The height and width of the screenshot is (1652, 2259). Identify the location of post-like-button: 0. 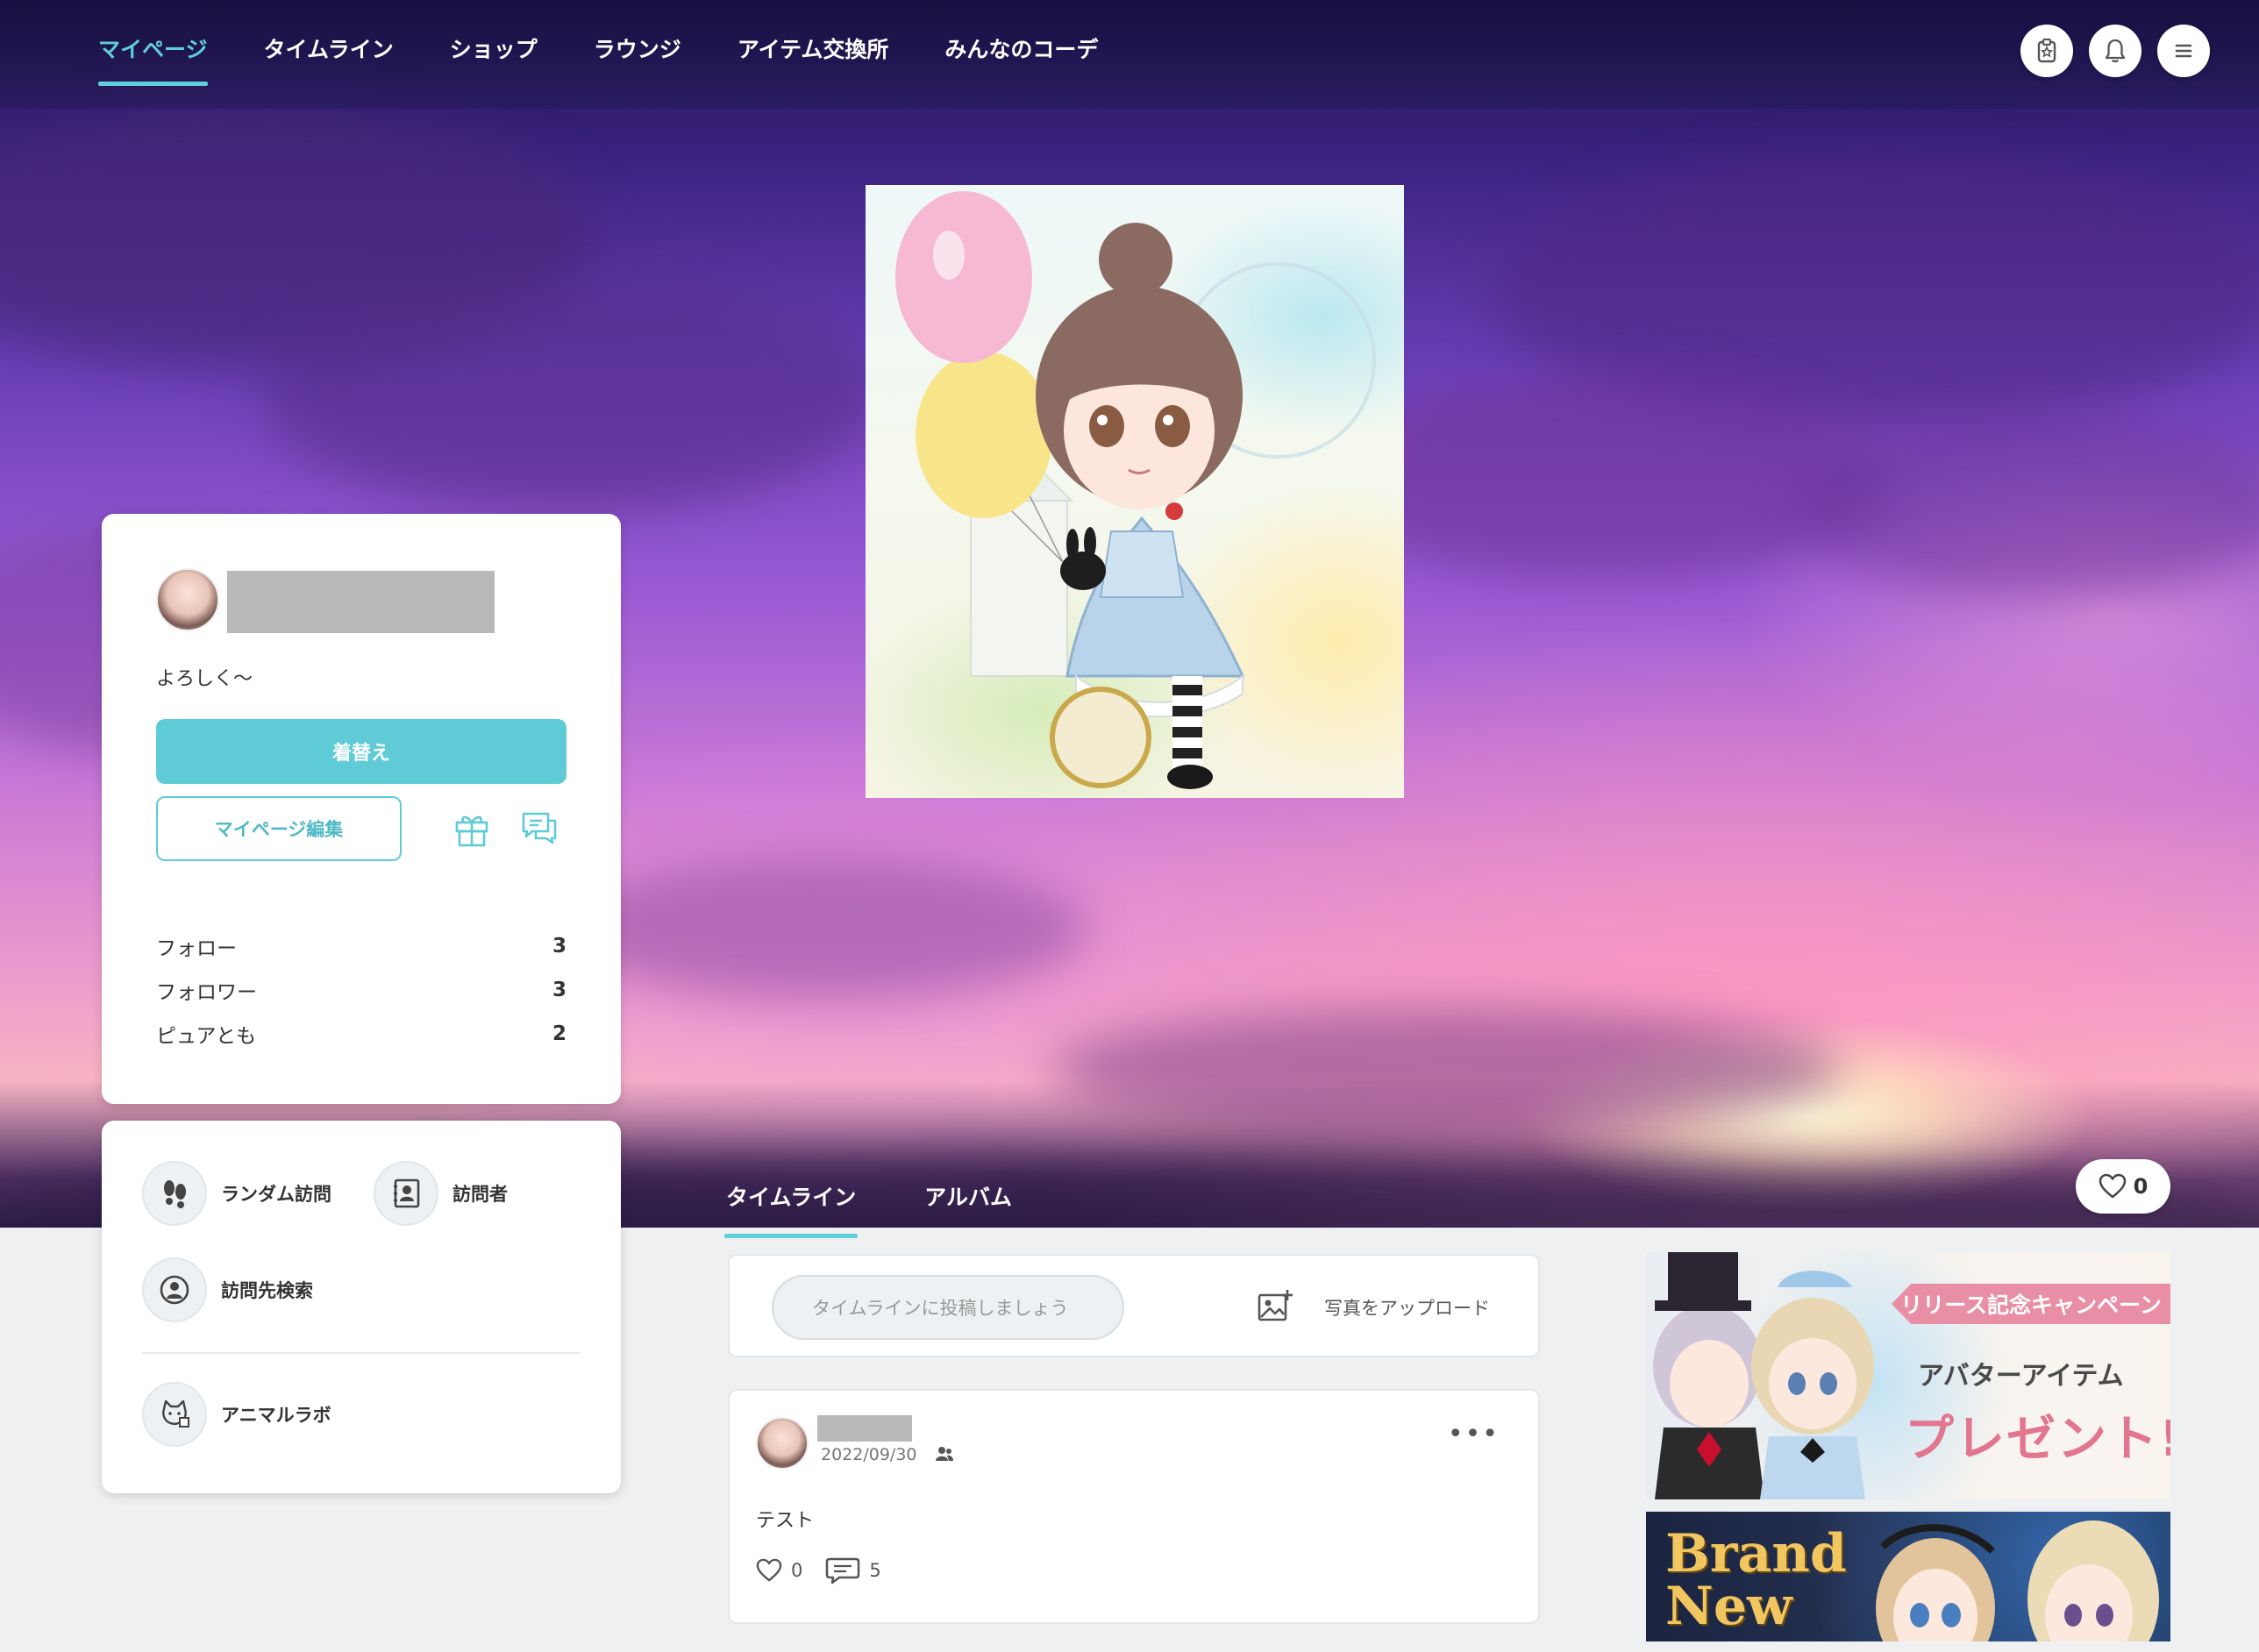
(779, 1570).